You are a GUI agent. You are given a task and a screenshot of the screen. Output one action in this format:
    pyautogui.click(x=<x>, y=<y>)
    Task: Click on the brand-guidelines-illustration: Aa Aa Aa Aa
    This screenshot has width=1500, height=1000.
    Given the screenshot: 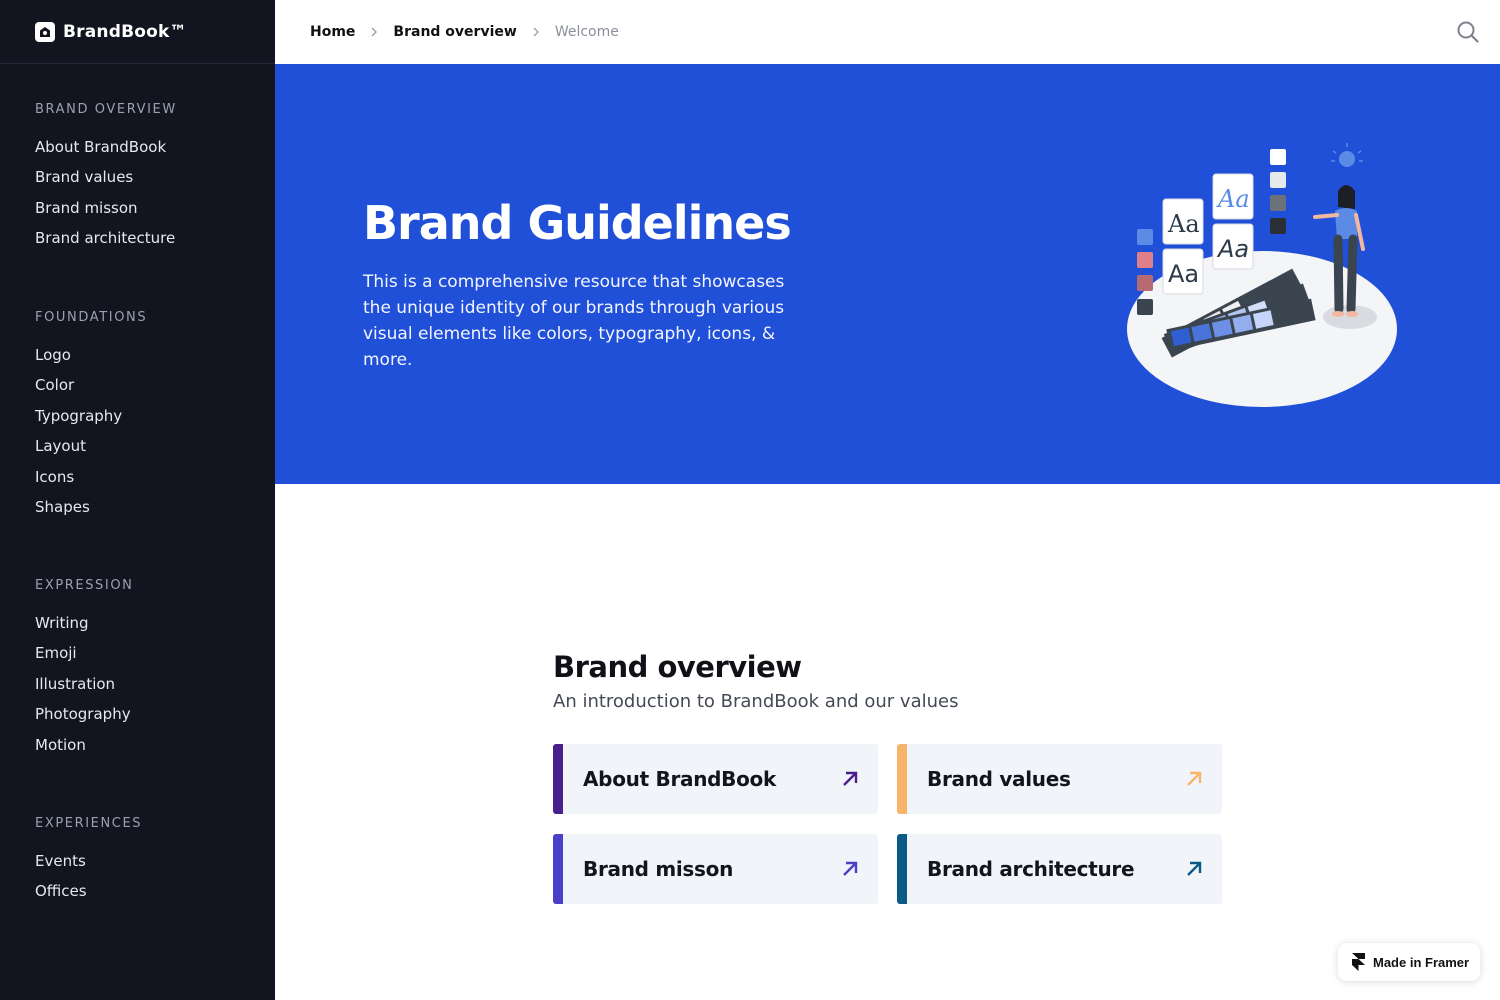 What is the action you would take?
    pyautogui.click(x=1262, y=275)
    